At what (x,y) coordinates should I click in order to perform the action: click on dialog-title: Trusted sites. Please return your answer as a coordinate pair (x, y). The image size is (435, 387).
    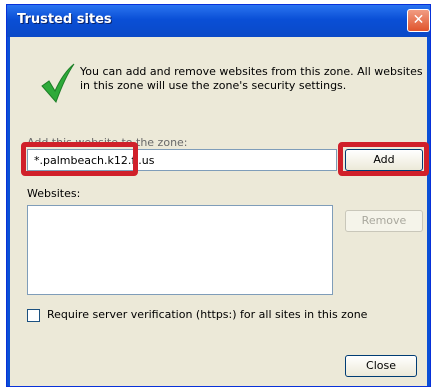
    Looking at the image, I should click on (64, 19).